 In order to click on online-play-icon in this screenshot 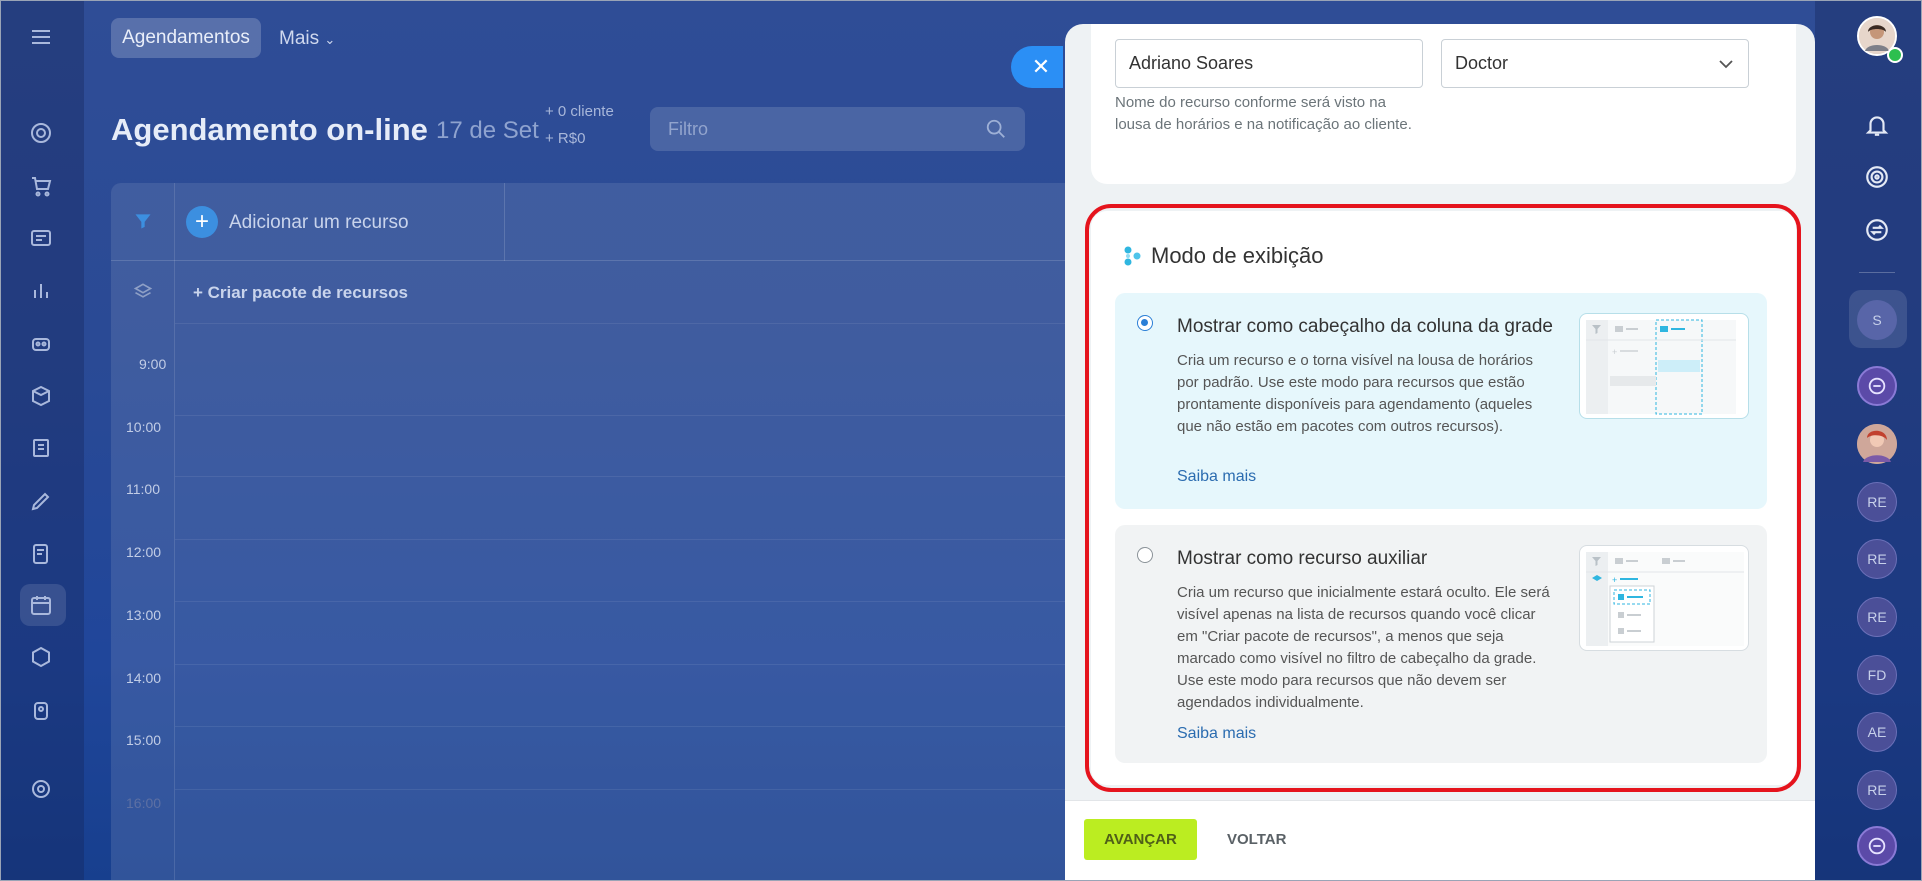, I will do `click(1895, 55)`.